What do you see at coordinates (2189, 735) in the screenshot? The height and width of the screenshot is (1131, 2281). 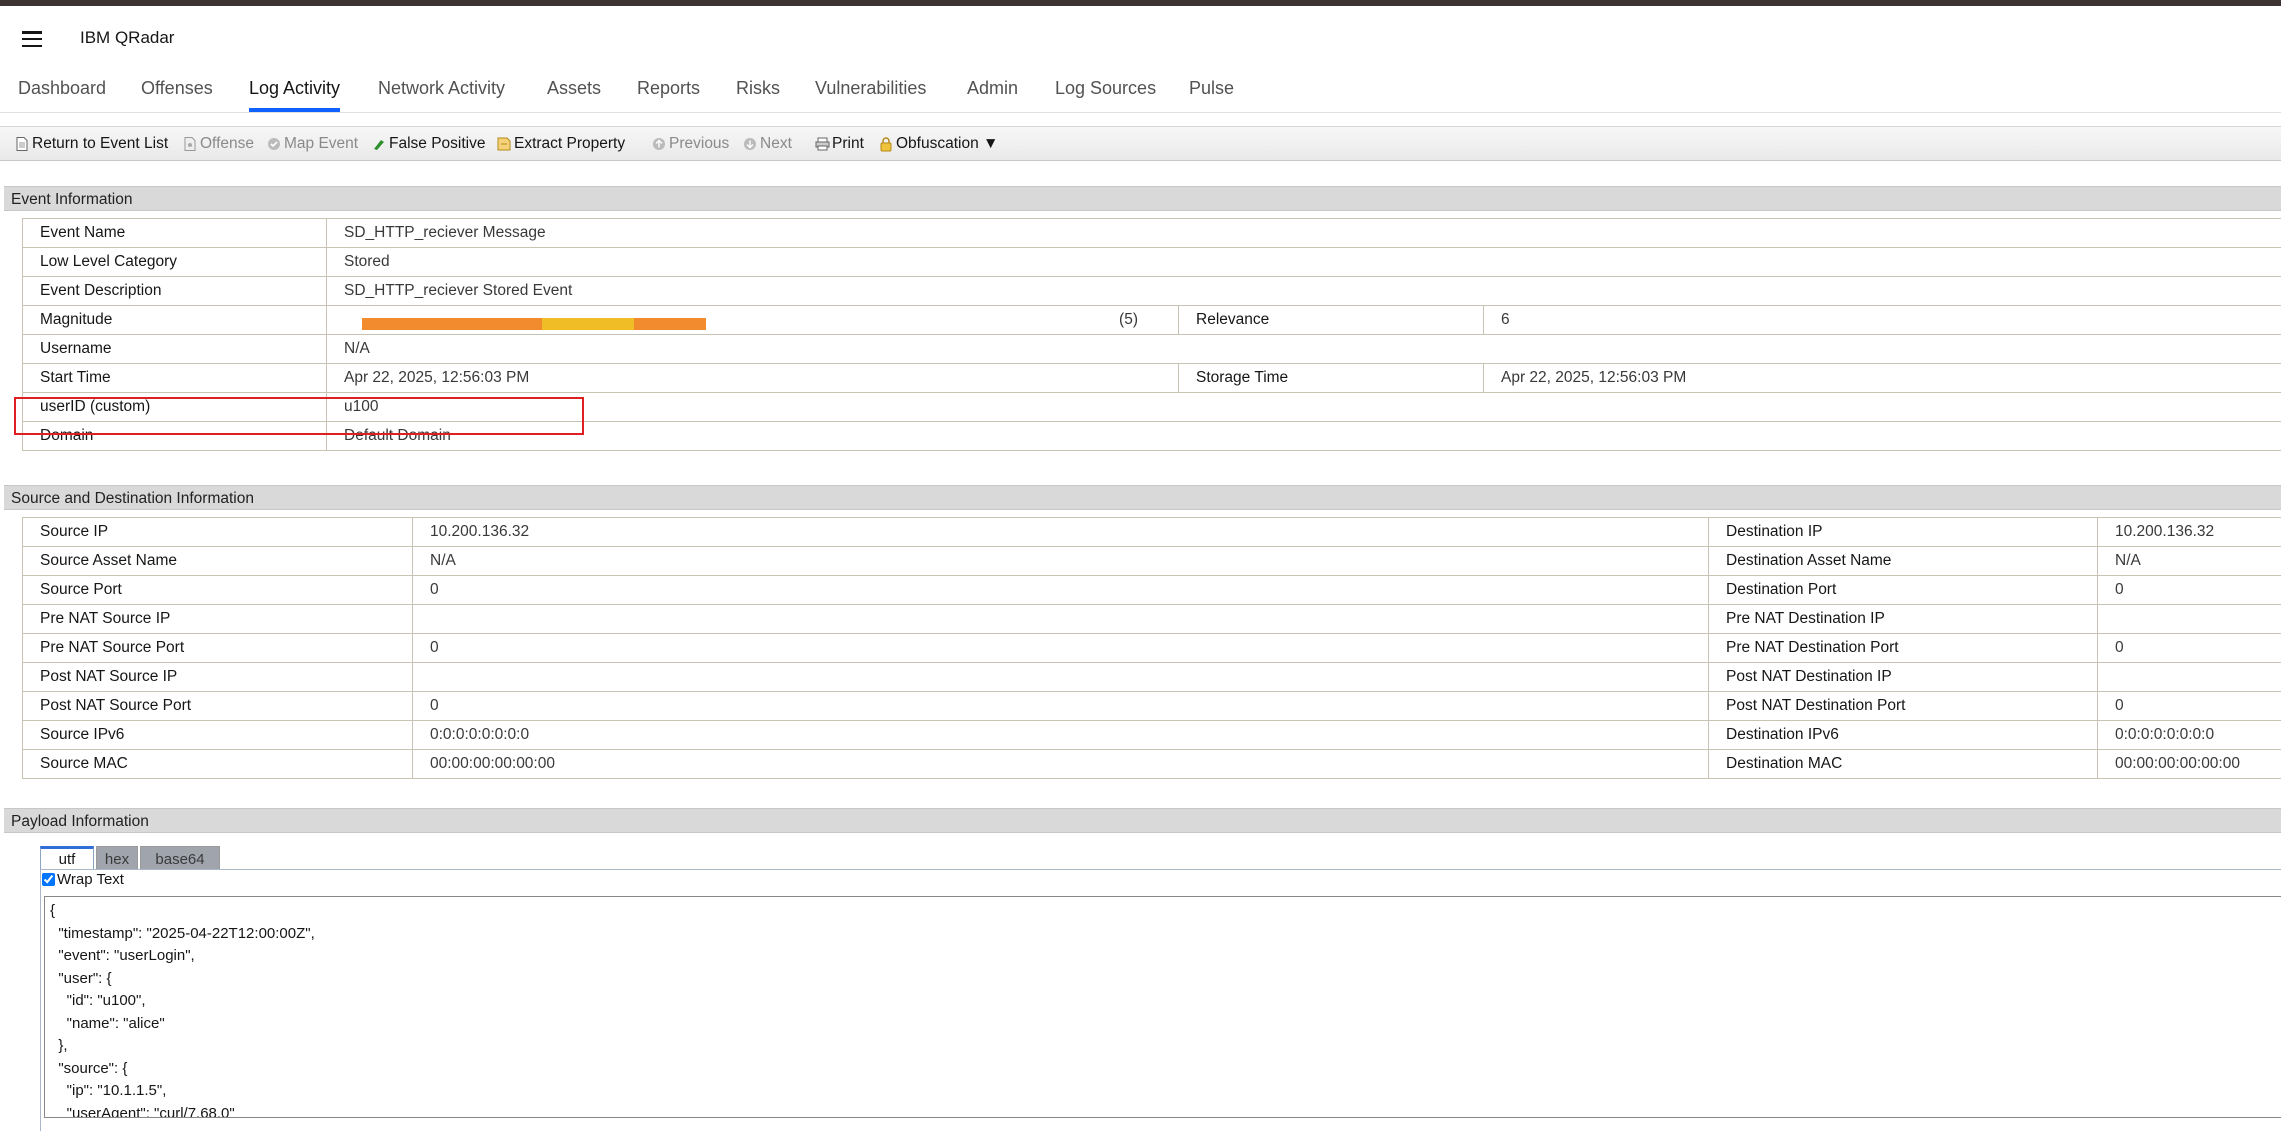 I see `dest-ipv6-value: 0:0:0:0:0:0:0:0` at bounding box center [2189, 735].